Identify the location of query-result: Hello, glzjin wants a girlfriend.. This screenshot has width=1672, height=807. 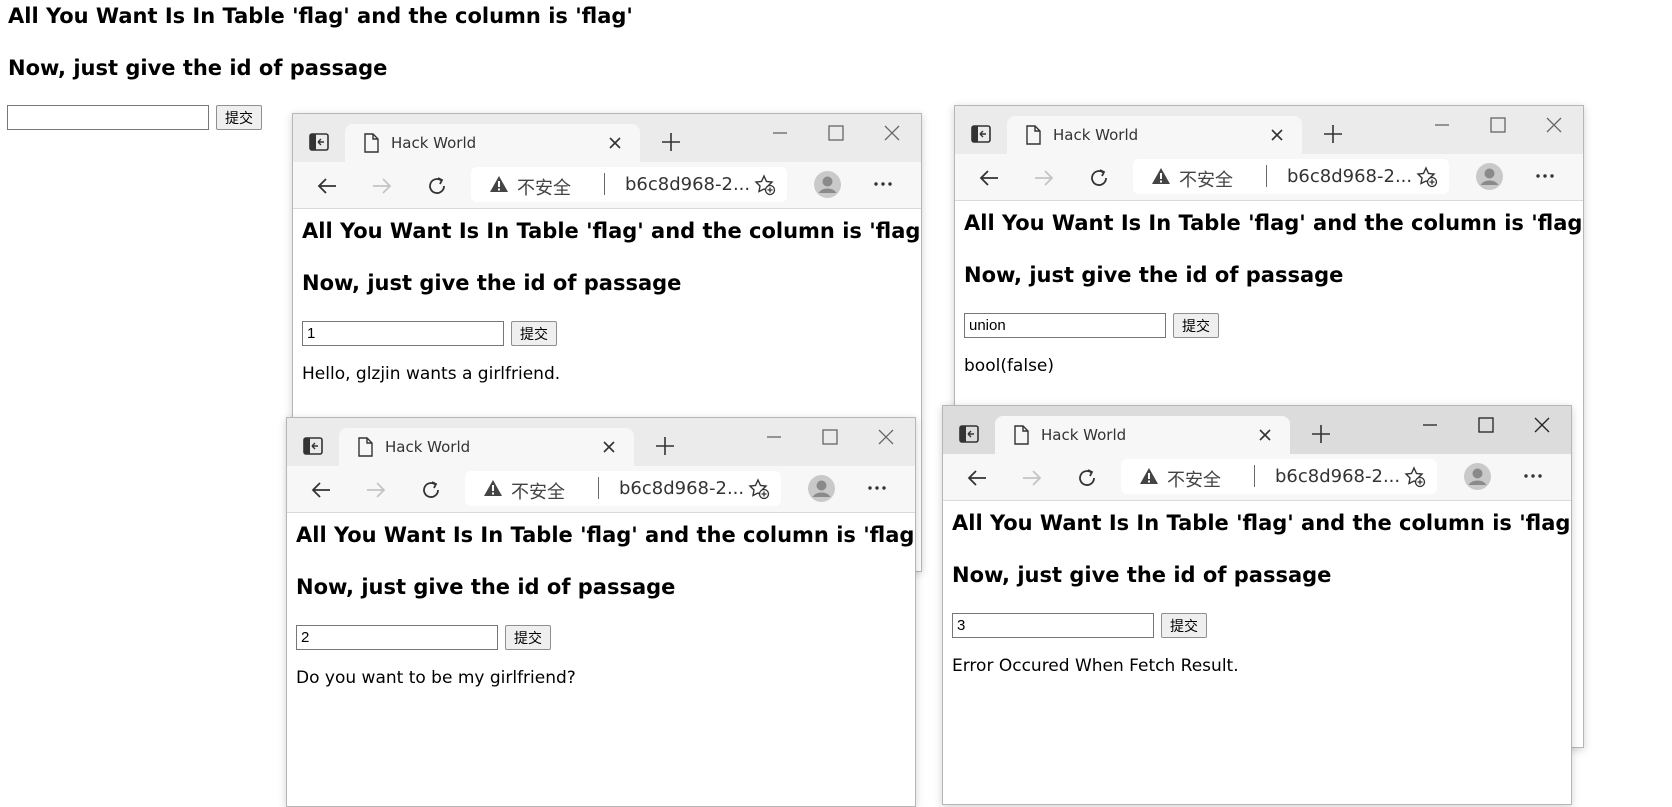
(431, 374).